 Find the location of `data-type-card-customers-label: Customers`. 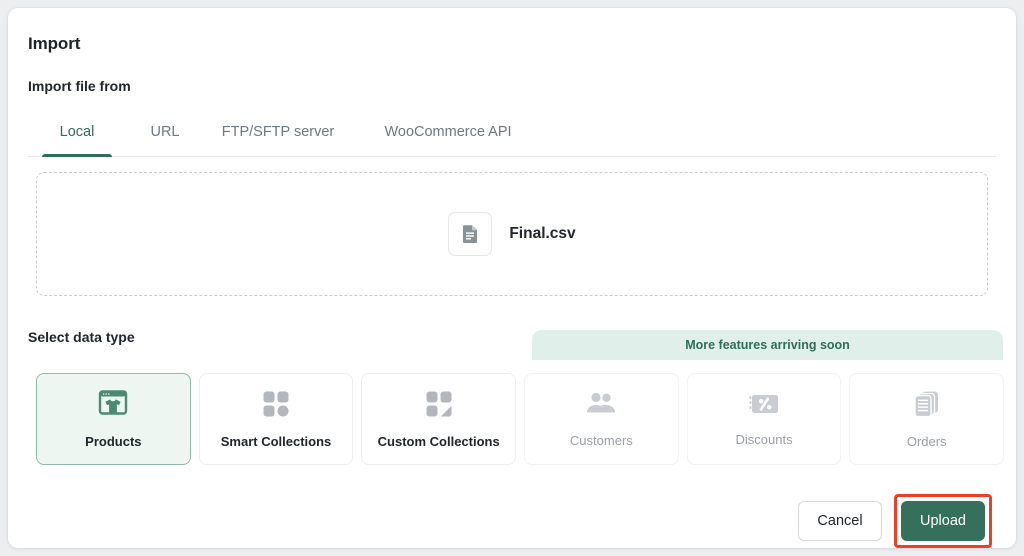

data-type-card-customers-label: Customers is located at coordinates (601, 440).